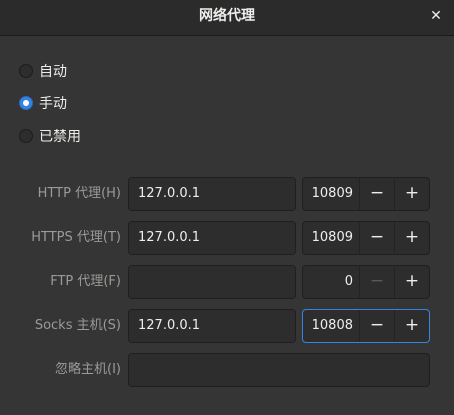 This screenshot has height=415, width=454. I want to click on radio-automatic: 自动, so click(43, 71).